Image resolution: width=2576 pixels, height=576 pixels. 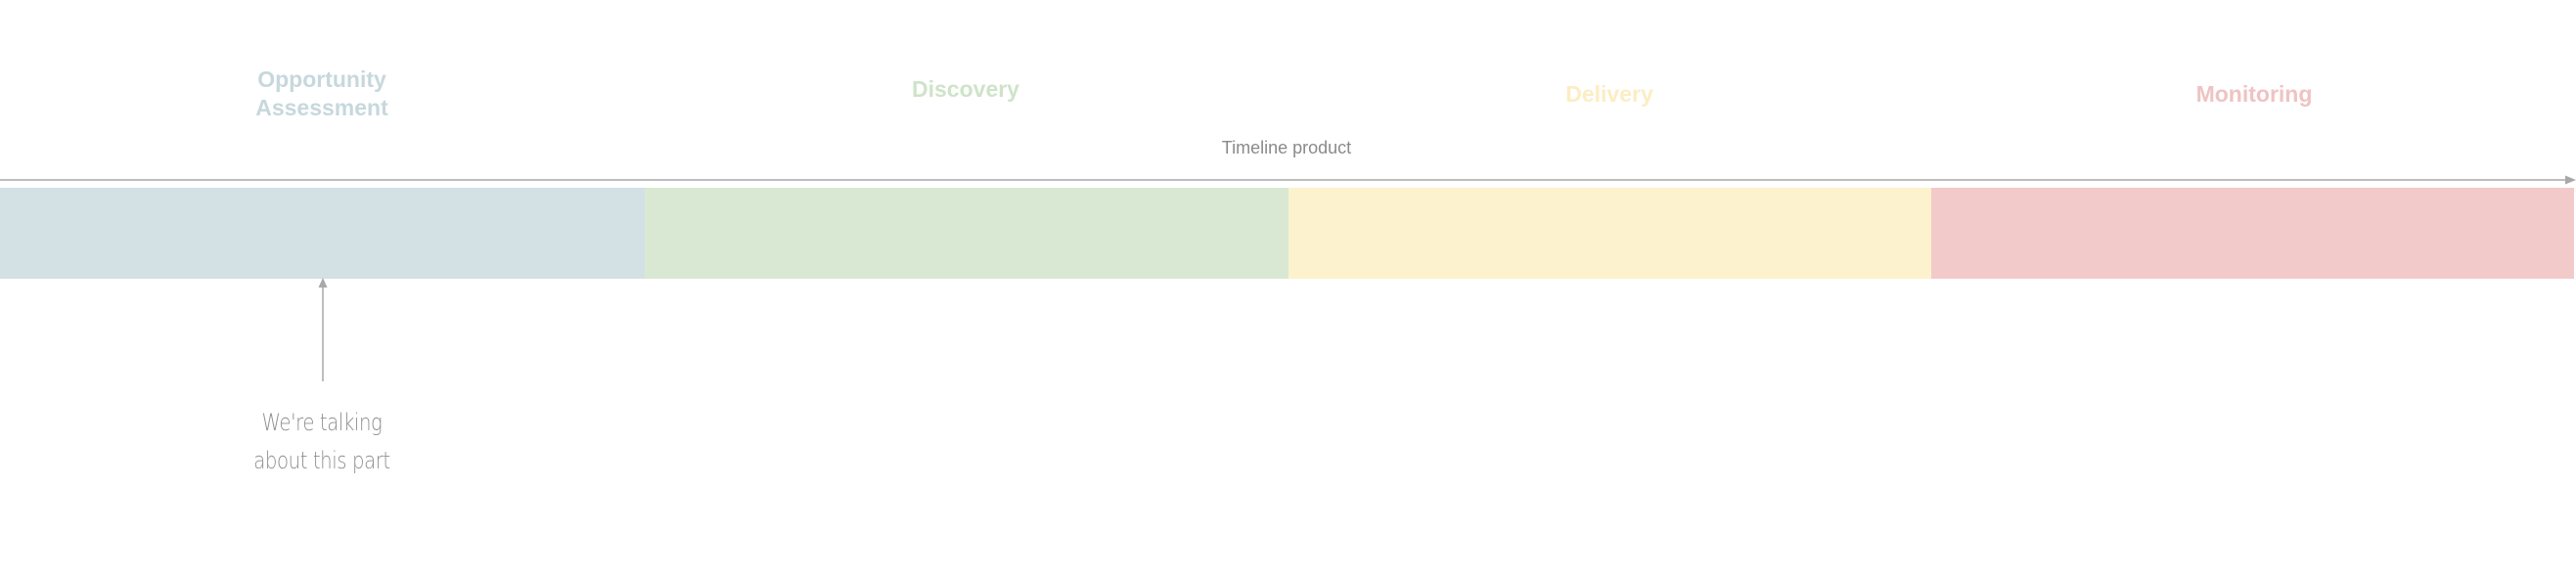 I want to click on phase-title-opportunity-assessment: Opportunity Assessment, so click(x=321, y=93).